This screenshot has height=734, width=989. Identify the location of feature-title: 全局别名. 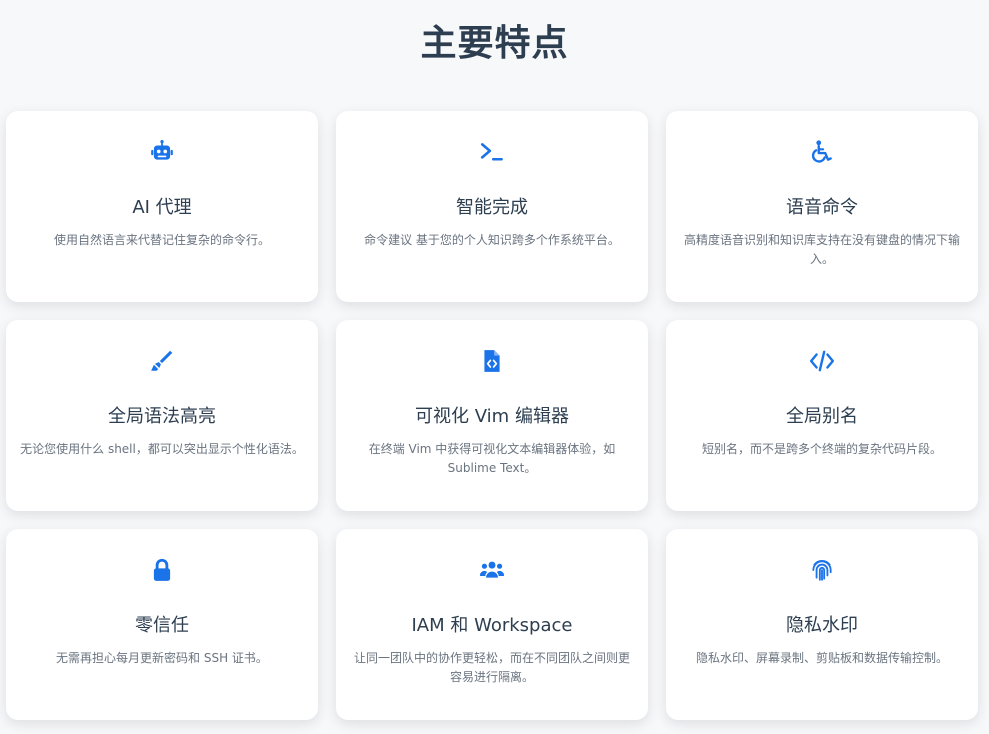
(822, 416).